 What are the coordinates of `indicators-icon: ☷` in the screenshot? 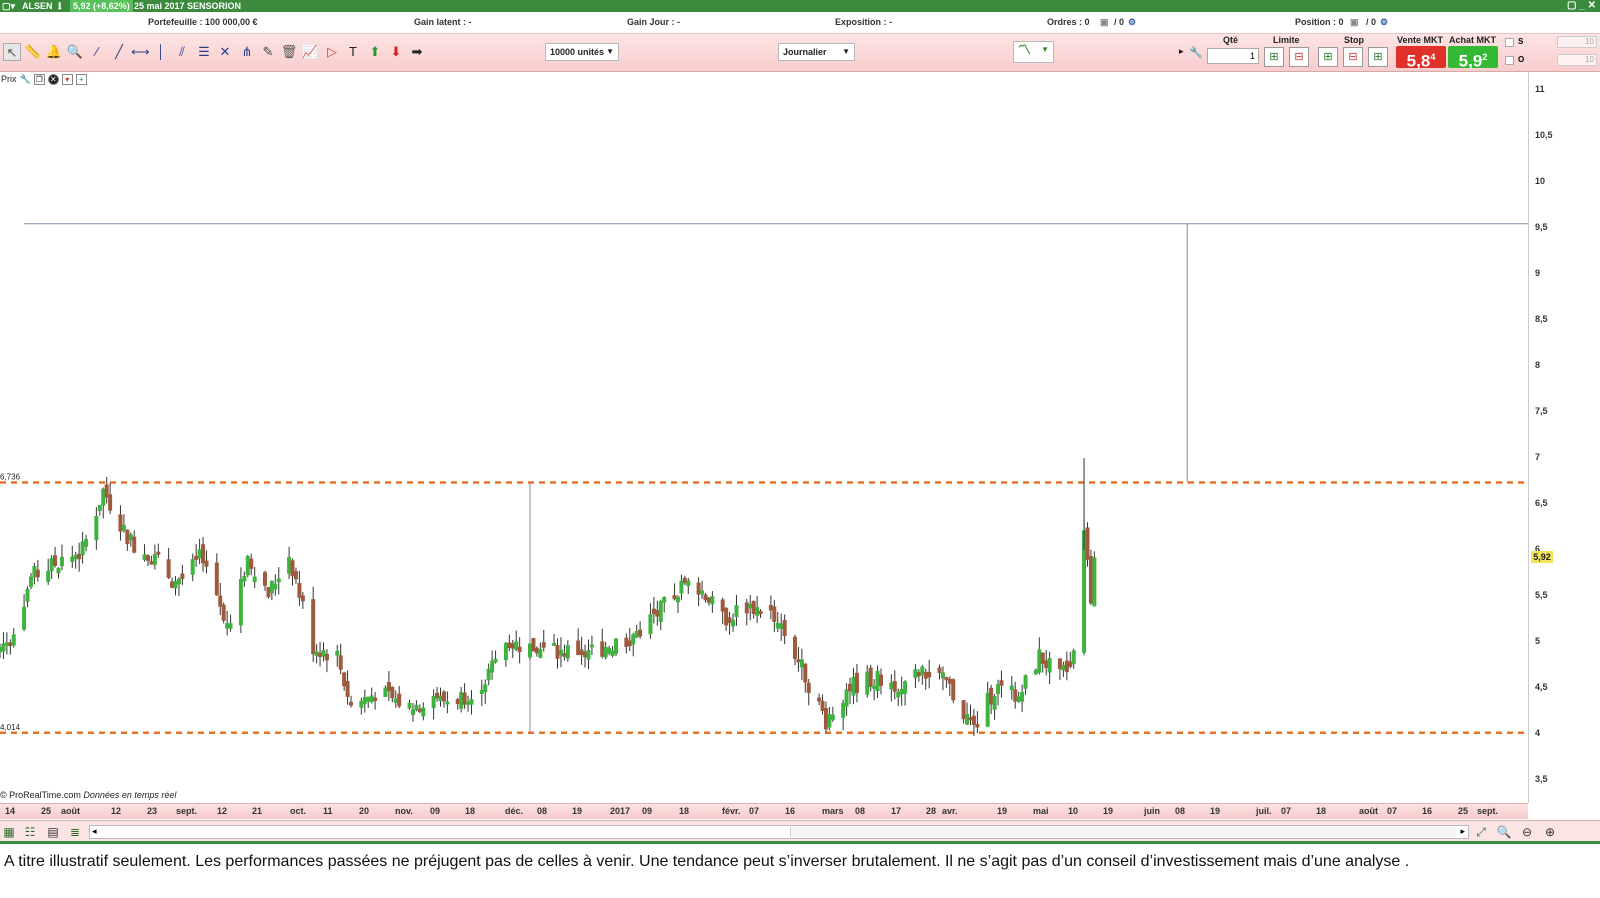 It's located at (30, 832).